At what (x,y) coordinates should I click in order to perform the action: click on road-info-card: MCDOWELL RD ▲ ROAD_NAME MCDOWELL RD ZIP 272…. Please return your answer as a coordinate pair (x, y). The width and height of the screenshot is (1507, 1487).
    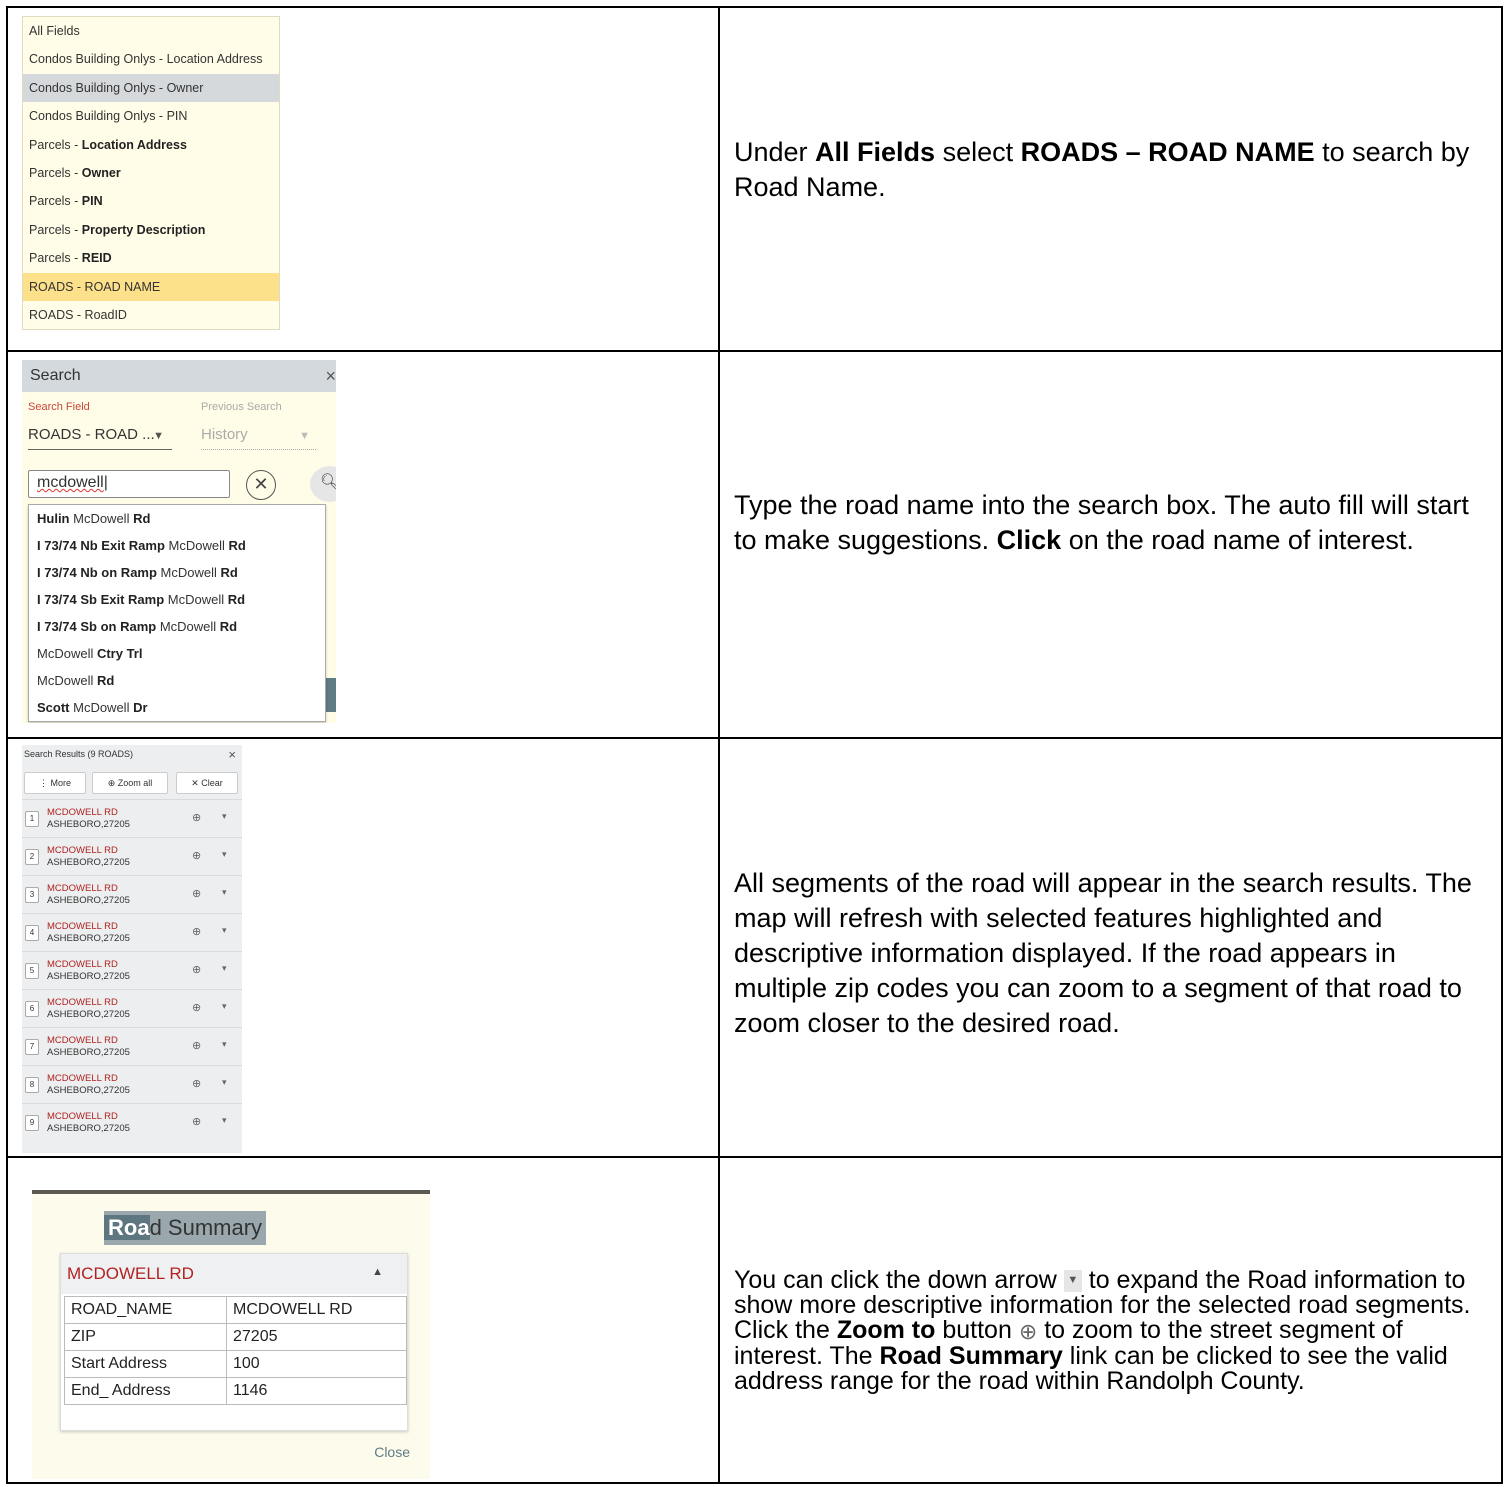
    Looking at the image, I should click on (234, 1342).